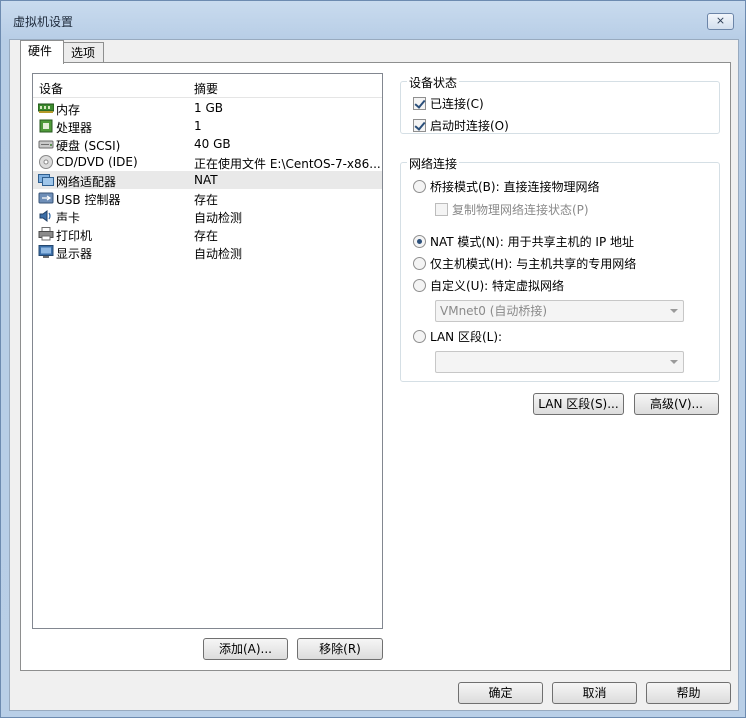 The image size is (746, 718). Describe the element at coordinates (466, 336) in the screenshot. I see `lan-segment-label: LAN 区段(L):` at that location.